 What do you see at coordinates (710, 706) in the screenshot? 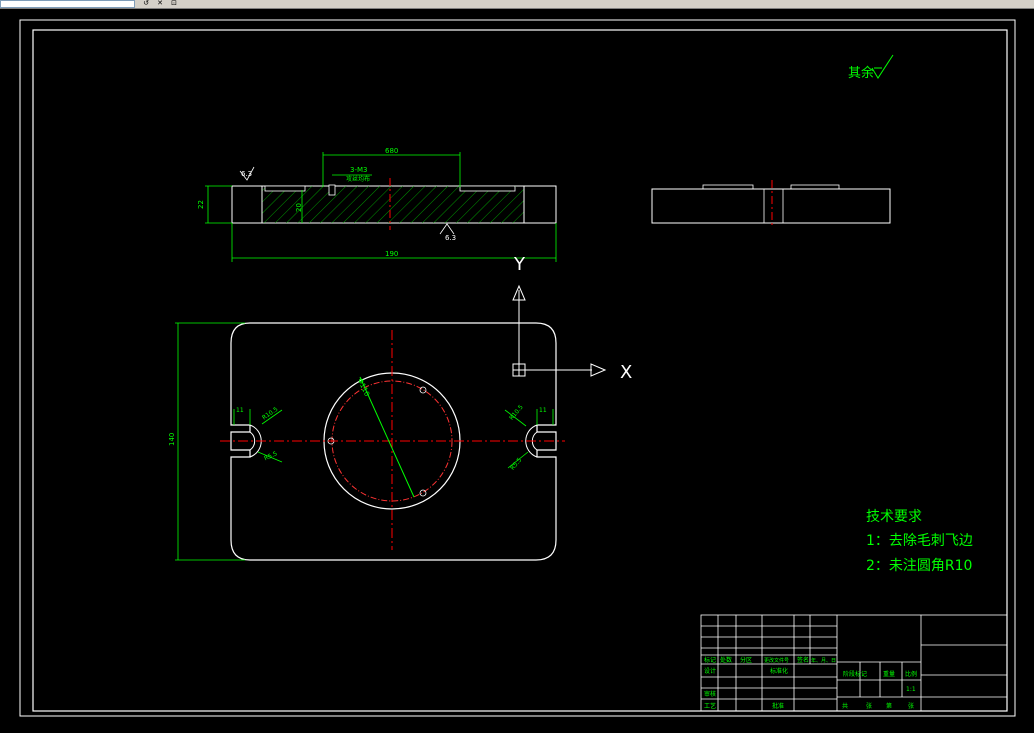
I see `tb-process: 工艺` at bounding box center [710, 706].